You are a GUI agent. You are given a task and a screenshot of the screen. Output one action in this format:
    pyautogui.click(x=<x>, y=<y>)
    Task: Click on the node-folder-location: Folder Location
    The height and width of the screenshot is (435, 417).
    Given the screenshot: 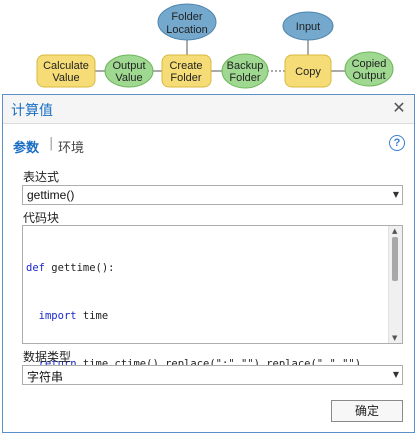 What is the action you would take?
    pyautogui.click(x=187, y=22)
    